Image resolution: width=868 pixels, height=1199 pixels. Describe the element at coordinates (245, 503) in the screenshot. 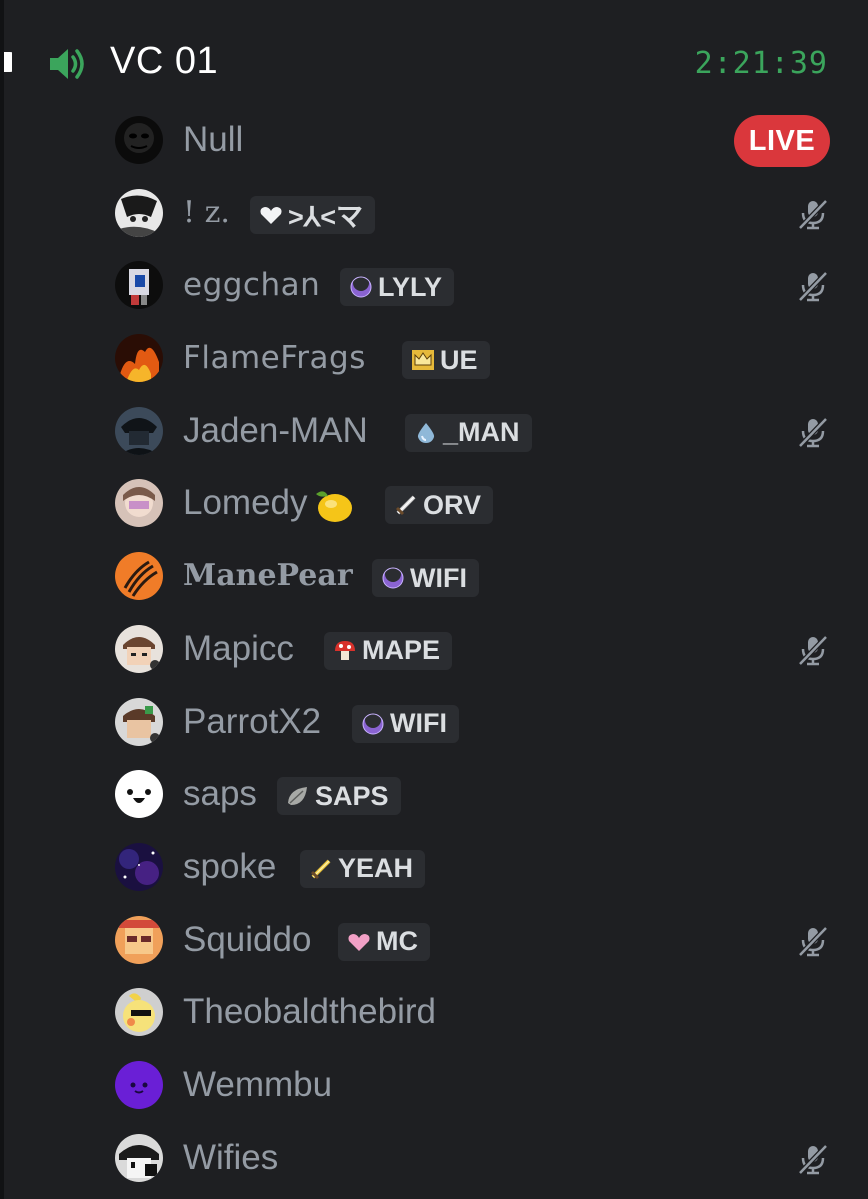

I see `username-text: Lomedy` at that location.